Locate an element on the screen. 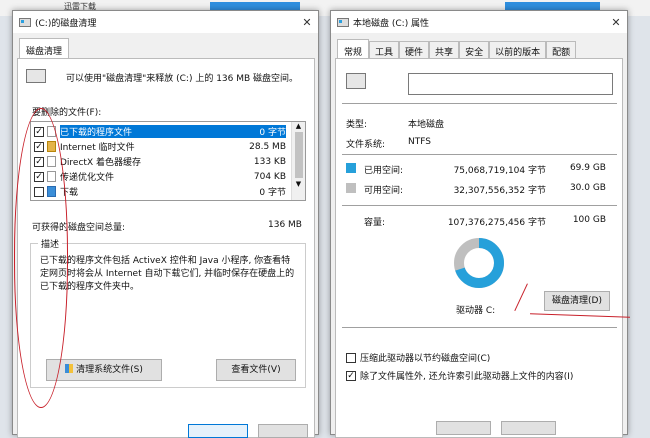  disk-cleanup-button: 磁盘清理(D) is located at coordinates (577, 301).